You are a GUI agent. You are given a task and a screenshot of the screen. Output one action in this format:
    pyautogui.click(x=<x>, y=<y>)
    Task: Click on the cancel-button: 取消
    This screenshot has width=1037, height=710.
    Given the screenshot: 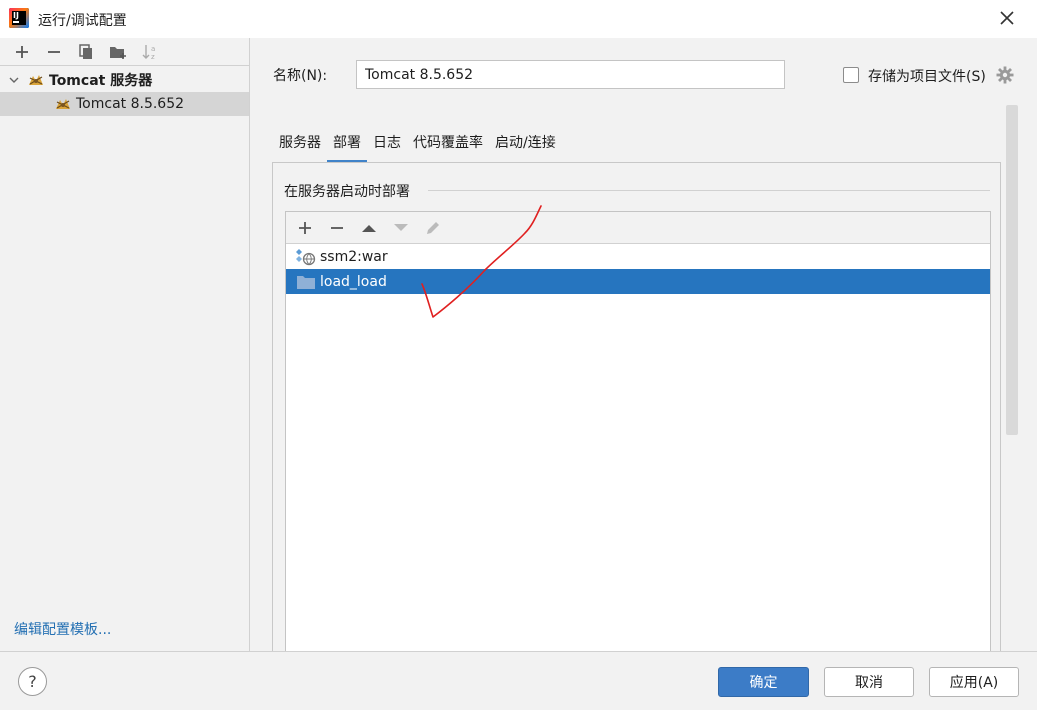 What is the action you would take?
    pyautogui.click(x=869, y=682)
    